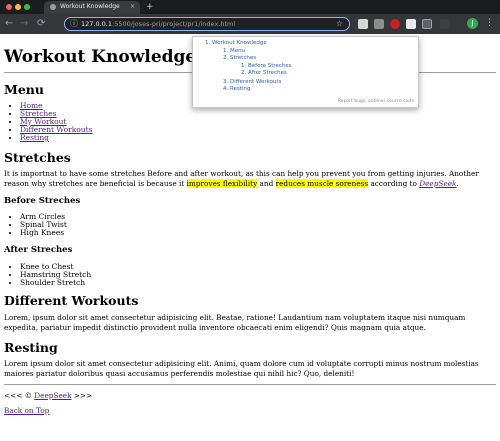 The height and width of the screenshot is (441, 500). Describe the element at coordinates (56, 138) in the screenshot. I see `list-item: Resting` at that location.